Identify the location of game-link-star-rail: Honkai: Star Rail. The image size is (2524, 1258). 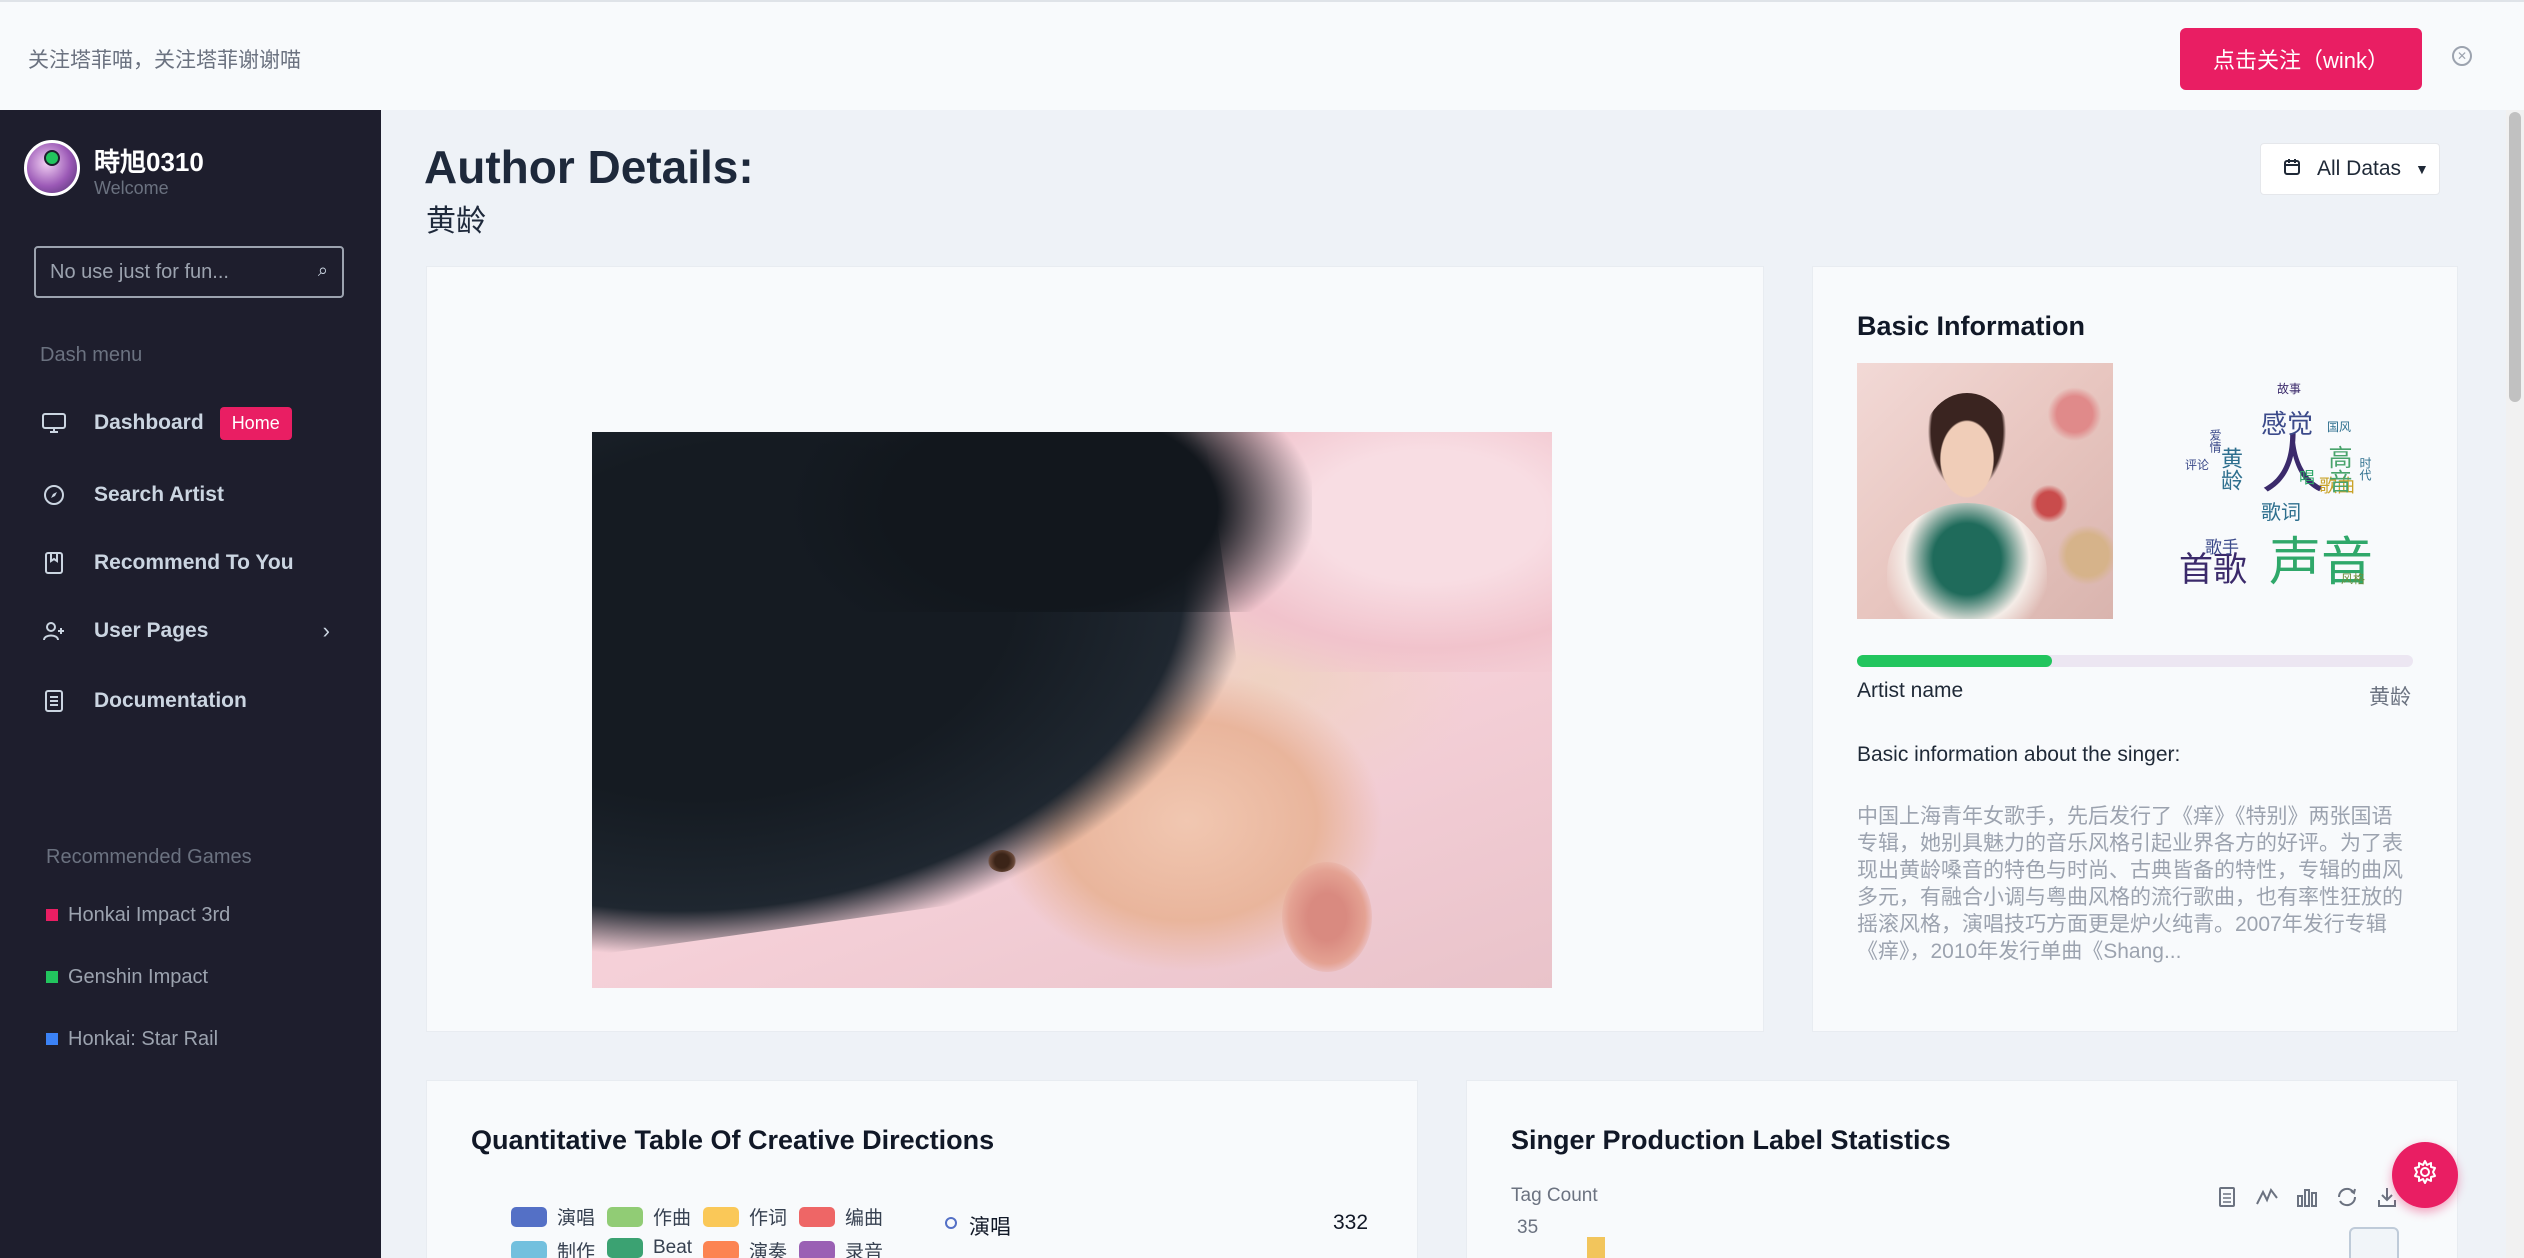
(132, 1039).